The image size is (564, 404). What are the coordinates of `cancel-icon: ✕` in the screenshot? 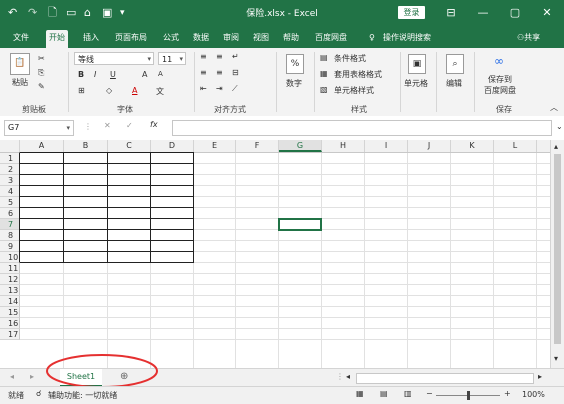 It's located at (107, 125).